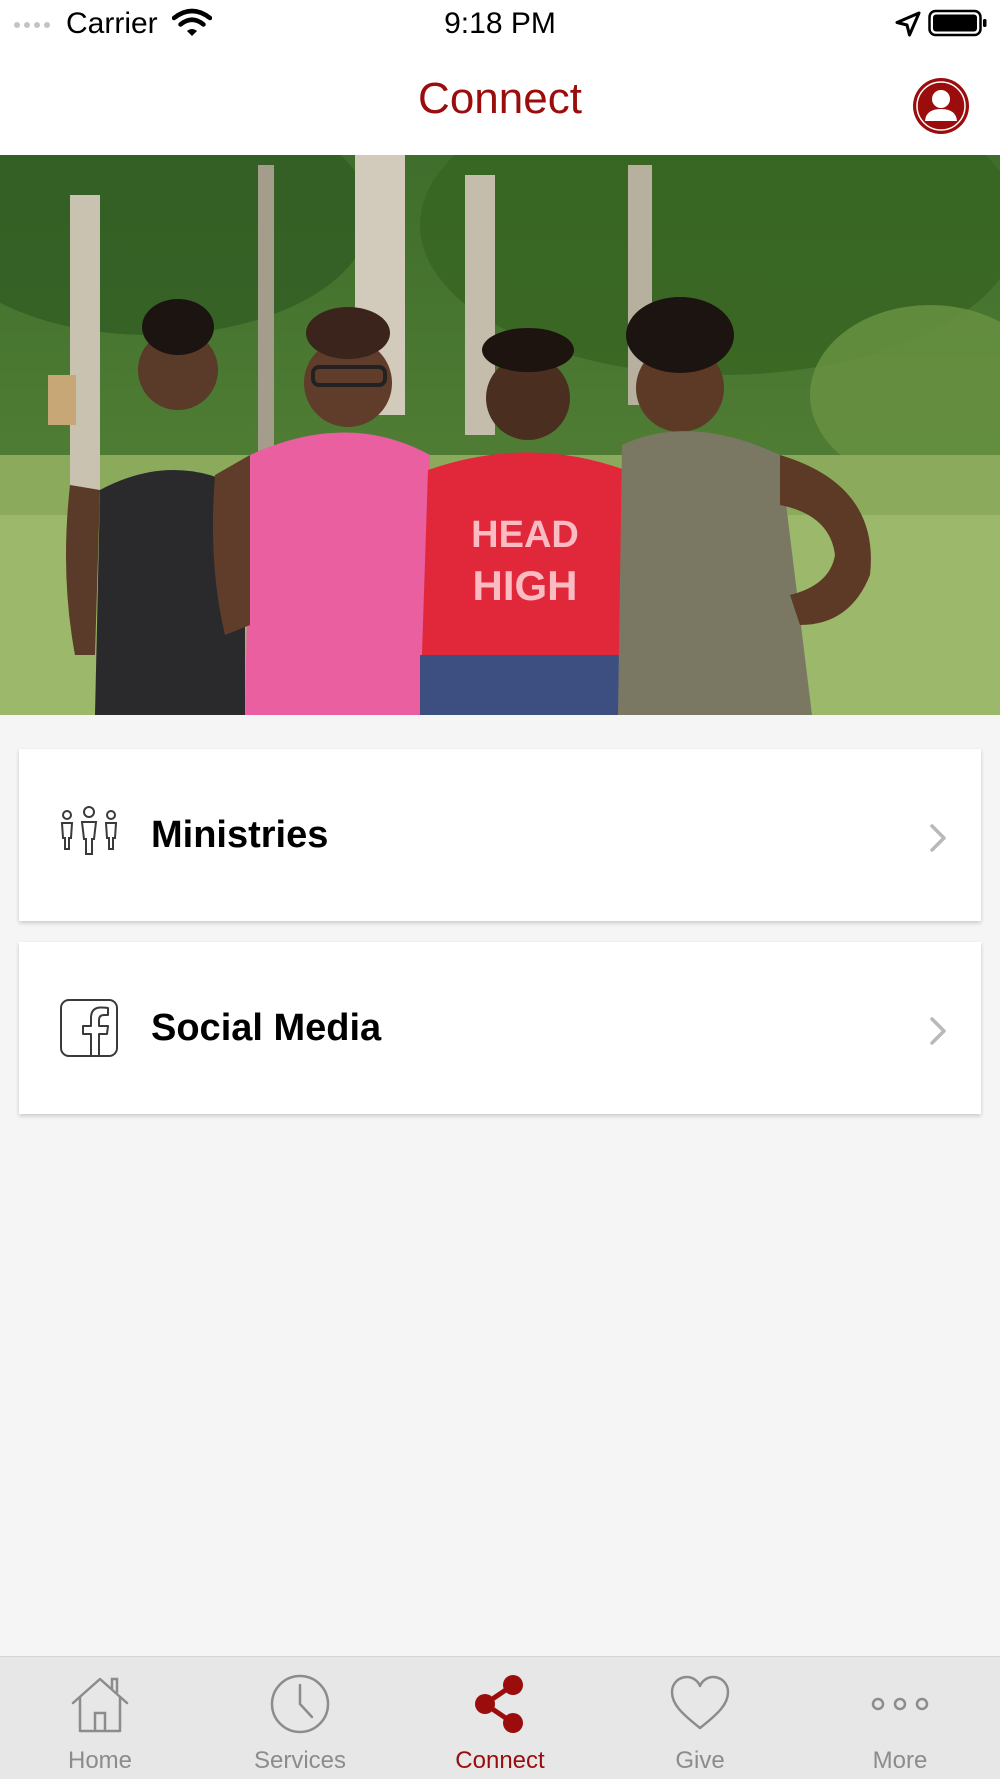 The image size is (1000, 1779). What do you see at coordinates (900, 1718) in the screenshot?
I see `tab-more: More` at bounding box center [900, 1718].